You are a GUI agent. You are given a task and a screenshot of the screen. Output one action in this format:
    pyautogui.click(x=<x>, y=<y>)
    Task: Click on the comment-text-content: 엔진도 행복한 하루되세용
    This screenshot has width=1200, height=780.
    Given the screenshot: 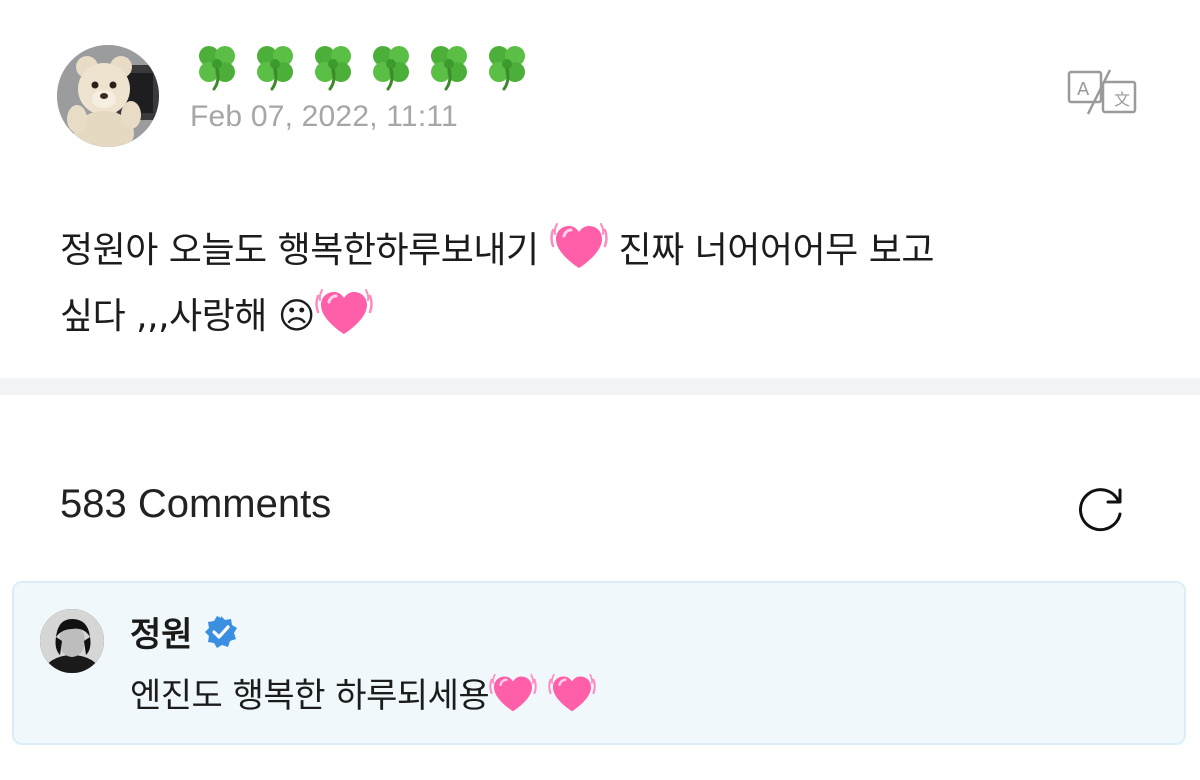 What is the action you would take?
    pyautogui.click(x=310, y=696)
    